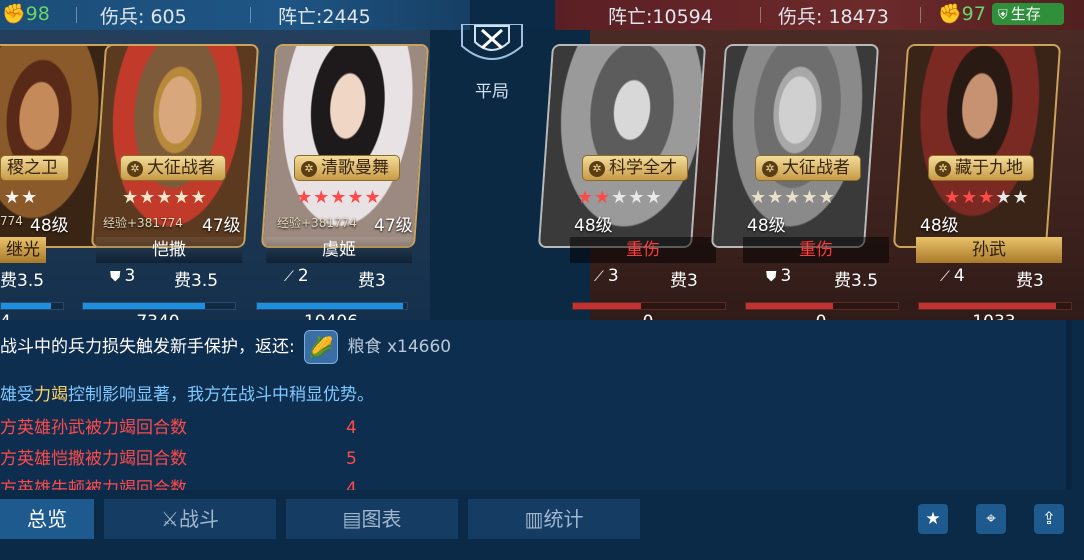 The image size is (1084, 560). What do you see at coordinates (225, 347) in the screenshot?
I see `log-protection-line: 战斗中的兵力损失触发新手保护，返还: 🌽 粮食 x14660` at bounding box center [225, 347].